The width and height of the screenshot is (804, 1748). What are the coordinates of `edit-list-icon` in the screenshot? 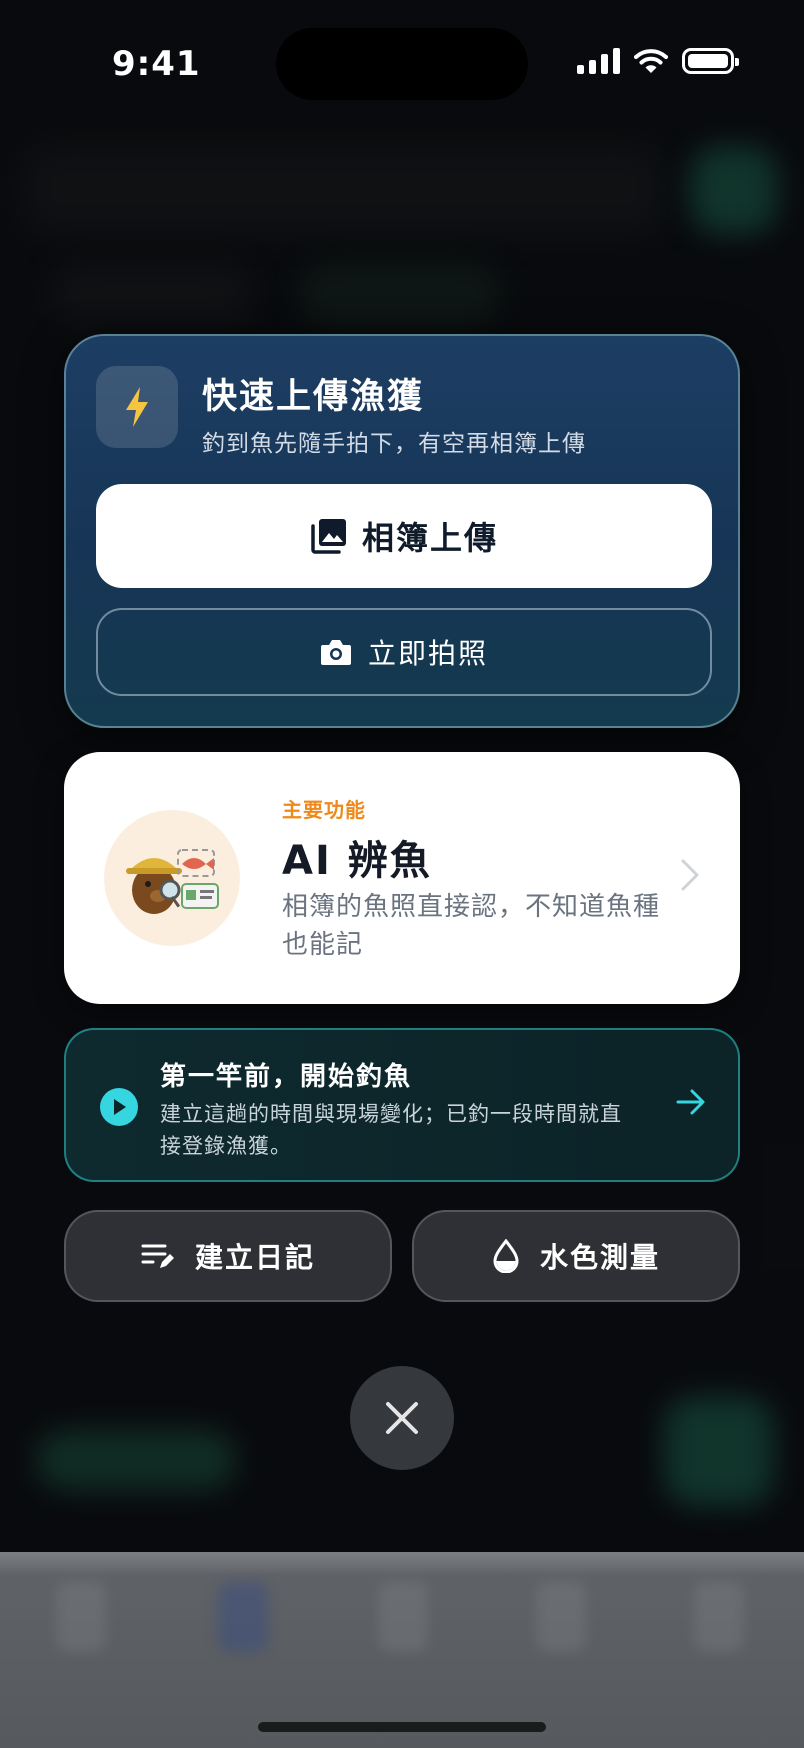 It's located at (157, 1256).